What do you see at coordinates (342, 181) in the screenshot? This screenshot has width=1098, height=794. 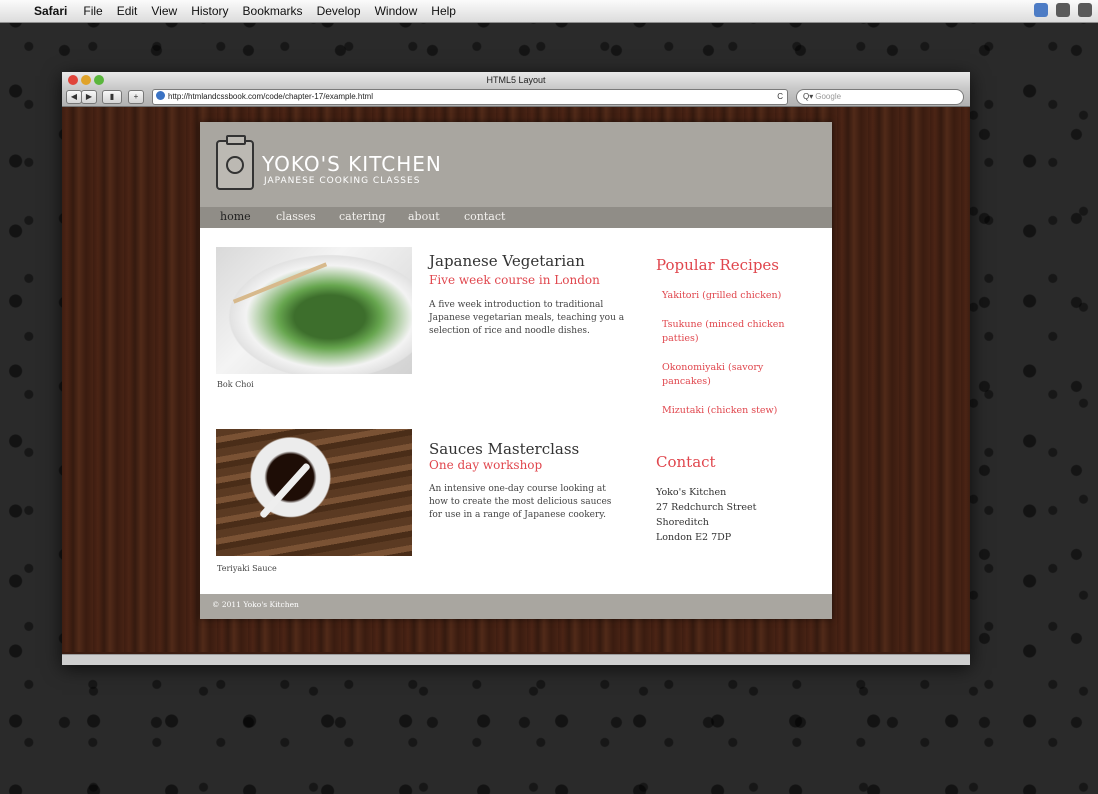 I see `site-subtitle: JAPANESE COOKING CLASSES` at bounding box center [342, 181].